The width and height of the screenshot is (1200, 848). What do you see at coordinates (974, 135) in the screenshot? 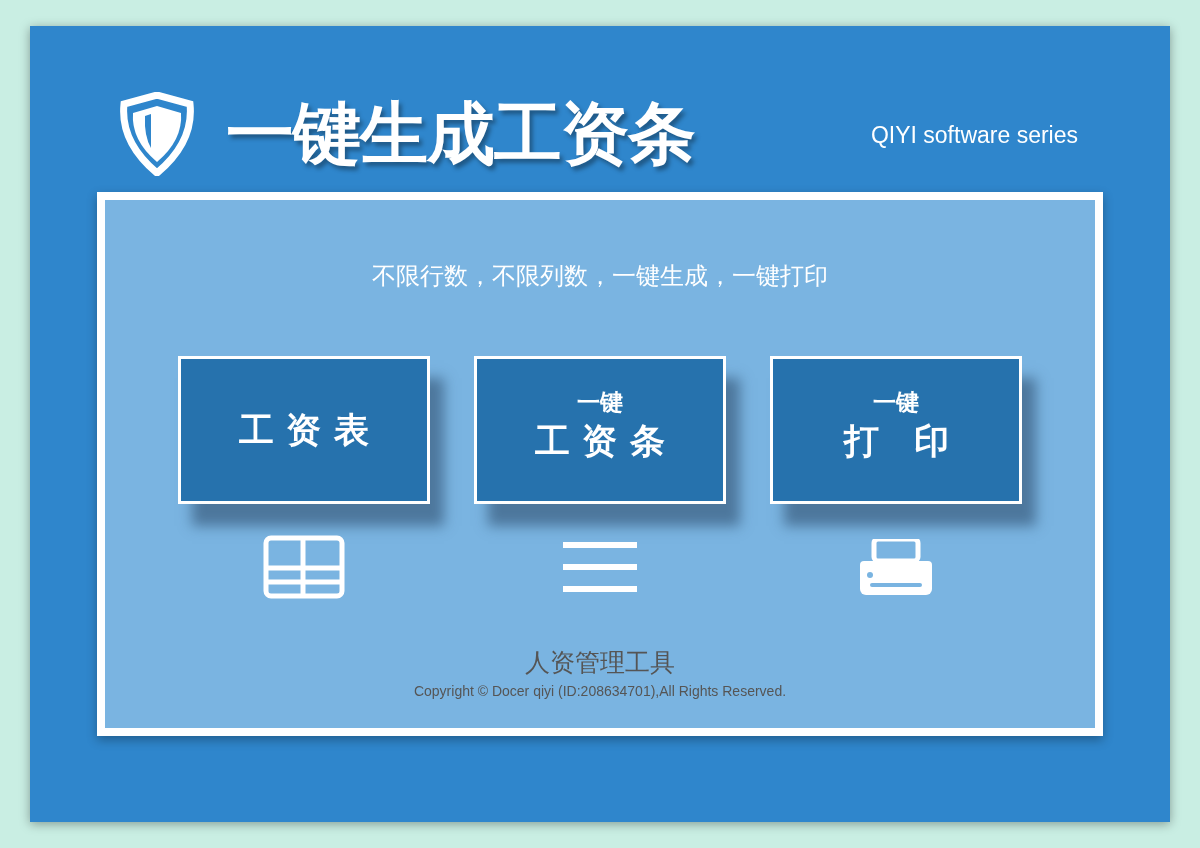
I see `series-label: QIYI software series` at bounding box center [974, 135].